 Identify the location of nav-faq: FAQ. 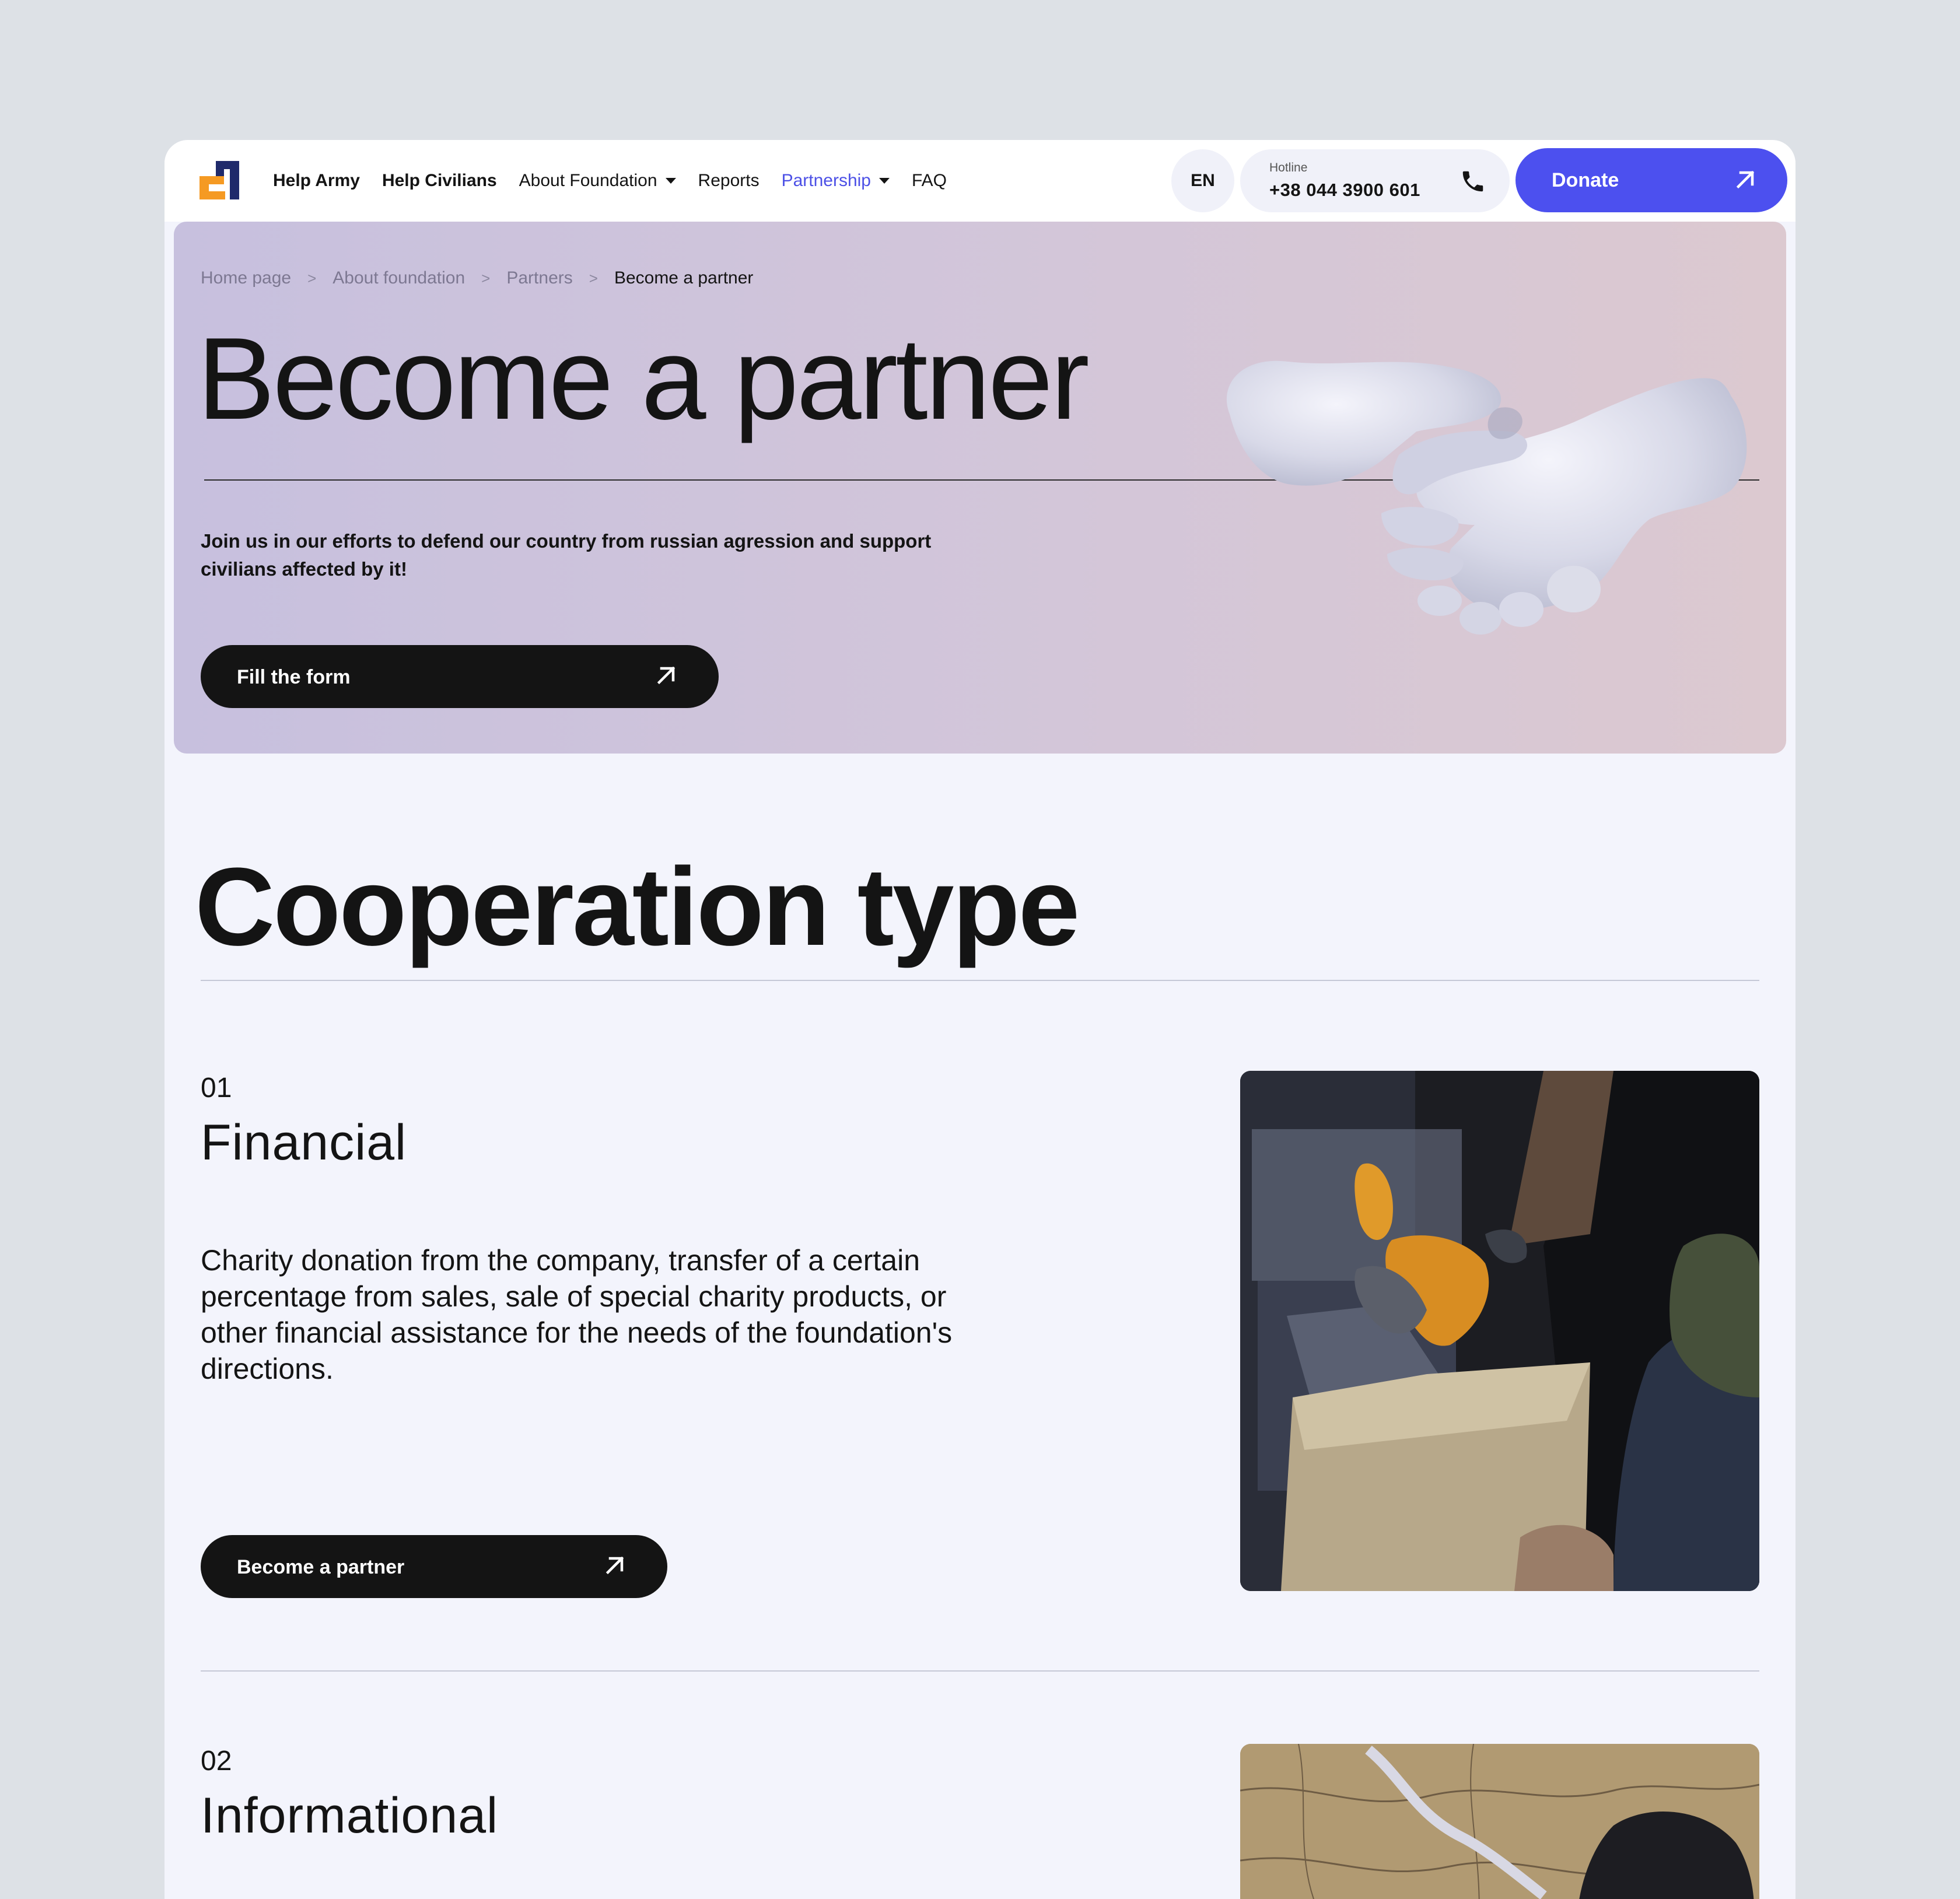
(929, 181).